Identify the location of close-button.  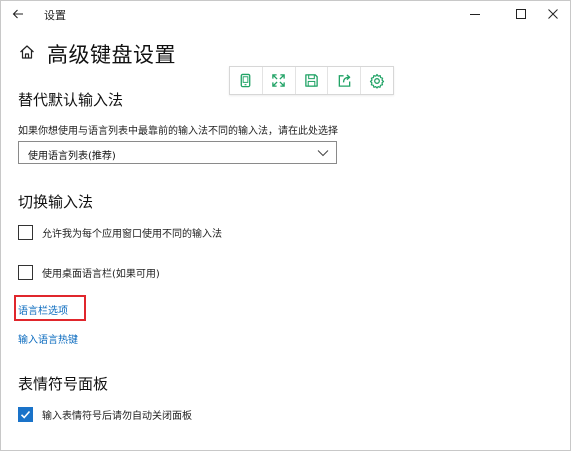
(552, 14).